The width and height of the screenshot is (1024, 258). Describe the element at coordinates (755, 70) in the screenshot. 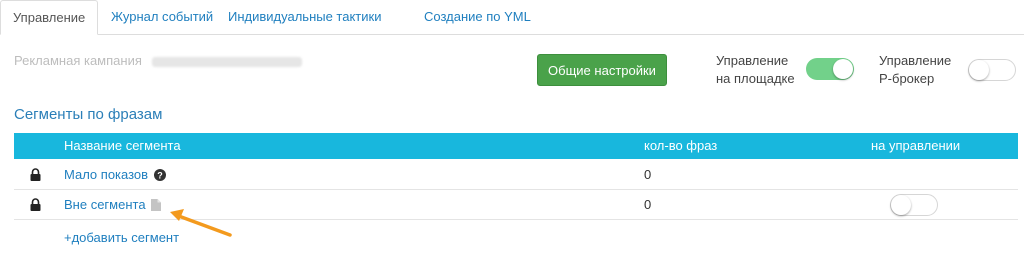

I see `platform-management-label: Управление на площадке` at that location.